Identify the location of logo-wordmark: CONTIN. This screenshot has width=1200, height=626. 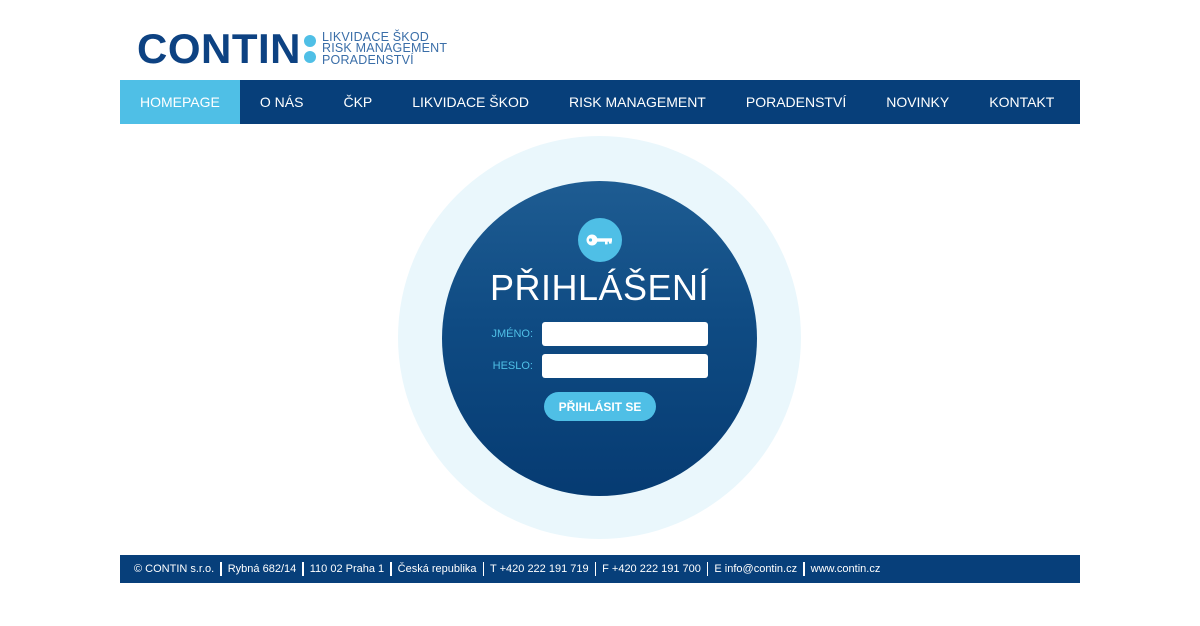
(219, 48).